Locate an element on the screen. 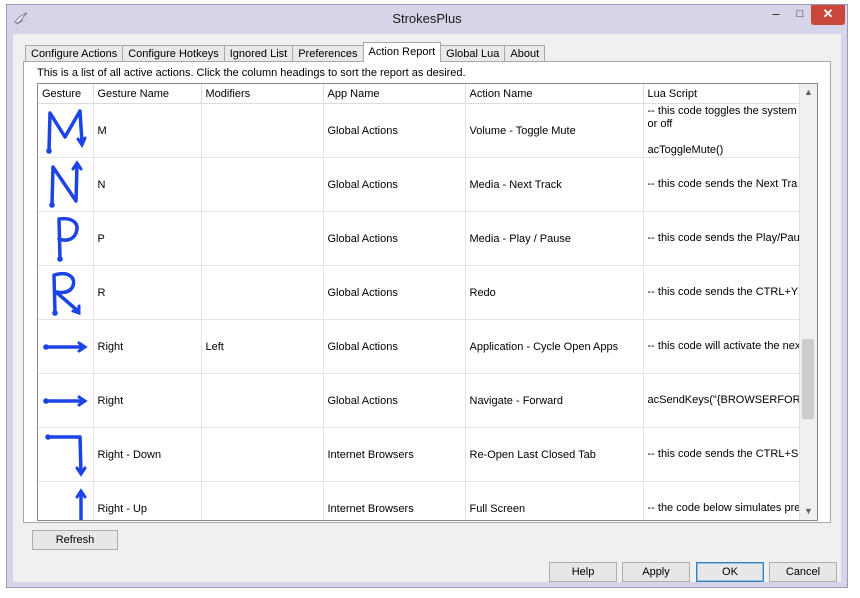 The width and height of the screenshot is (860, 598). tab-preferences: Preferences is located at coordinates (328, 53).